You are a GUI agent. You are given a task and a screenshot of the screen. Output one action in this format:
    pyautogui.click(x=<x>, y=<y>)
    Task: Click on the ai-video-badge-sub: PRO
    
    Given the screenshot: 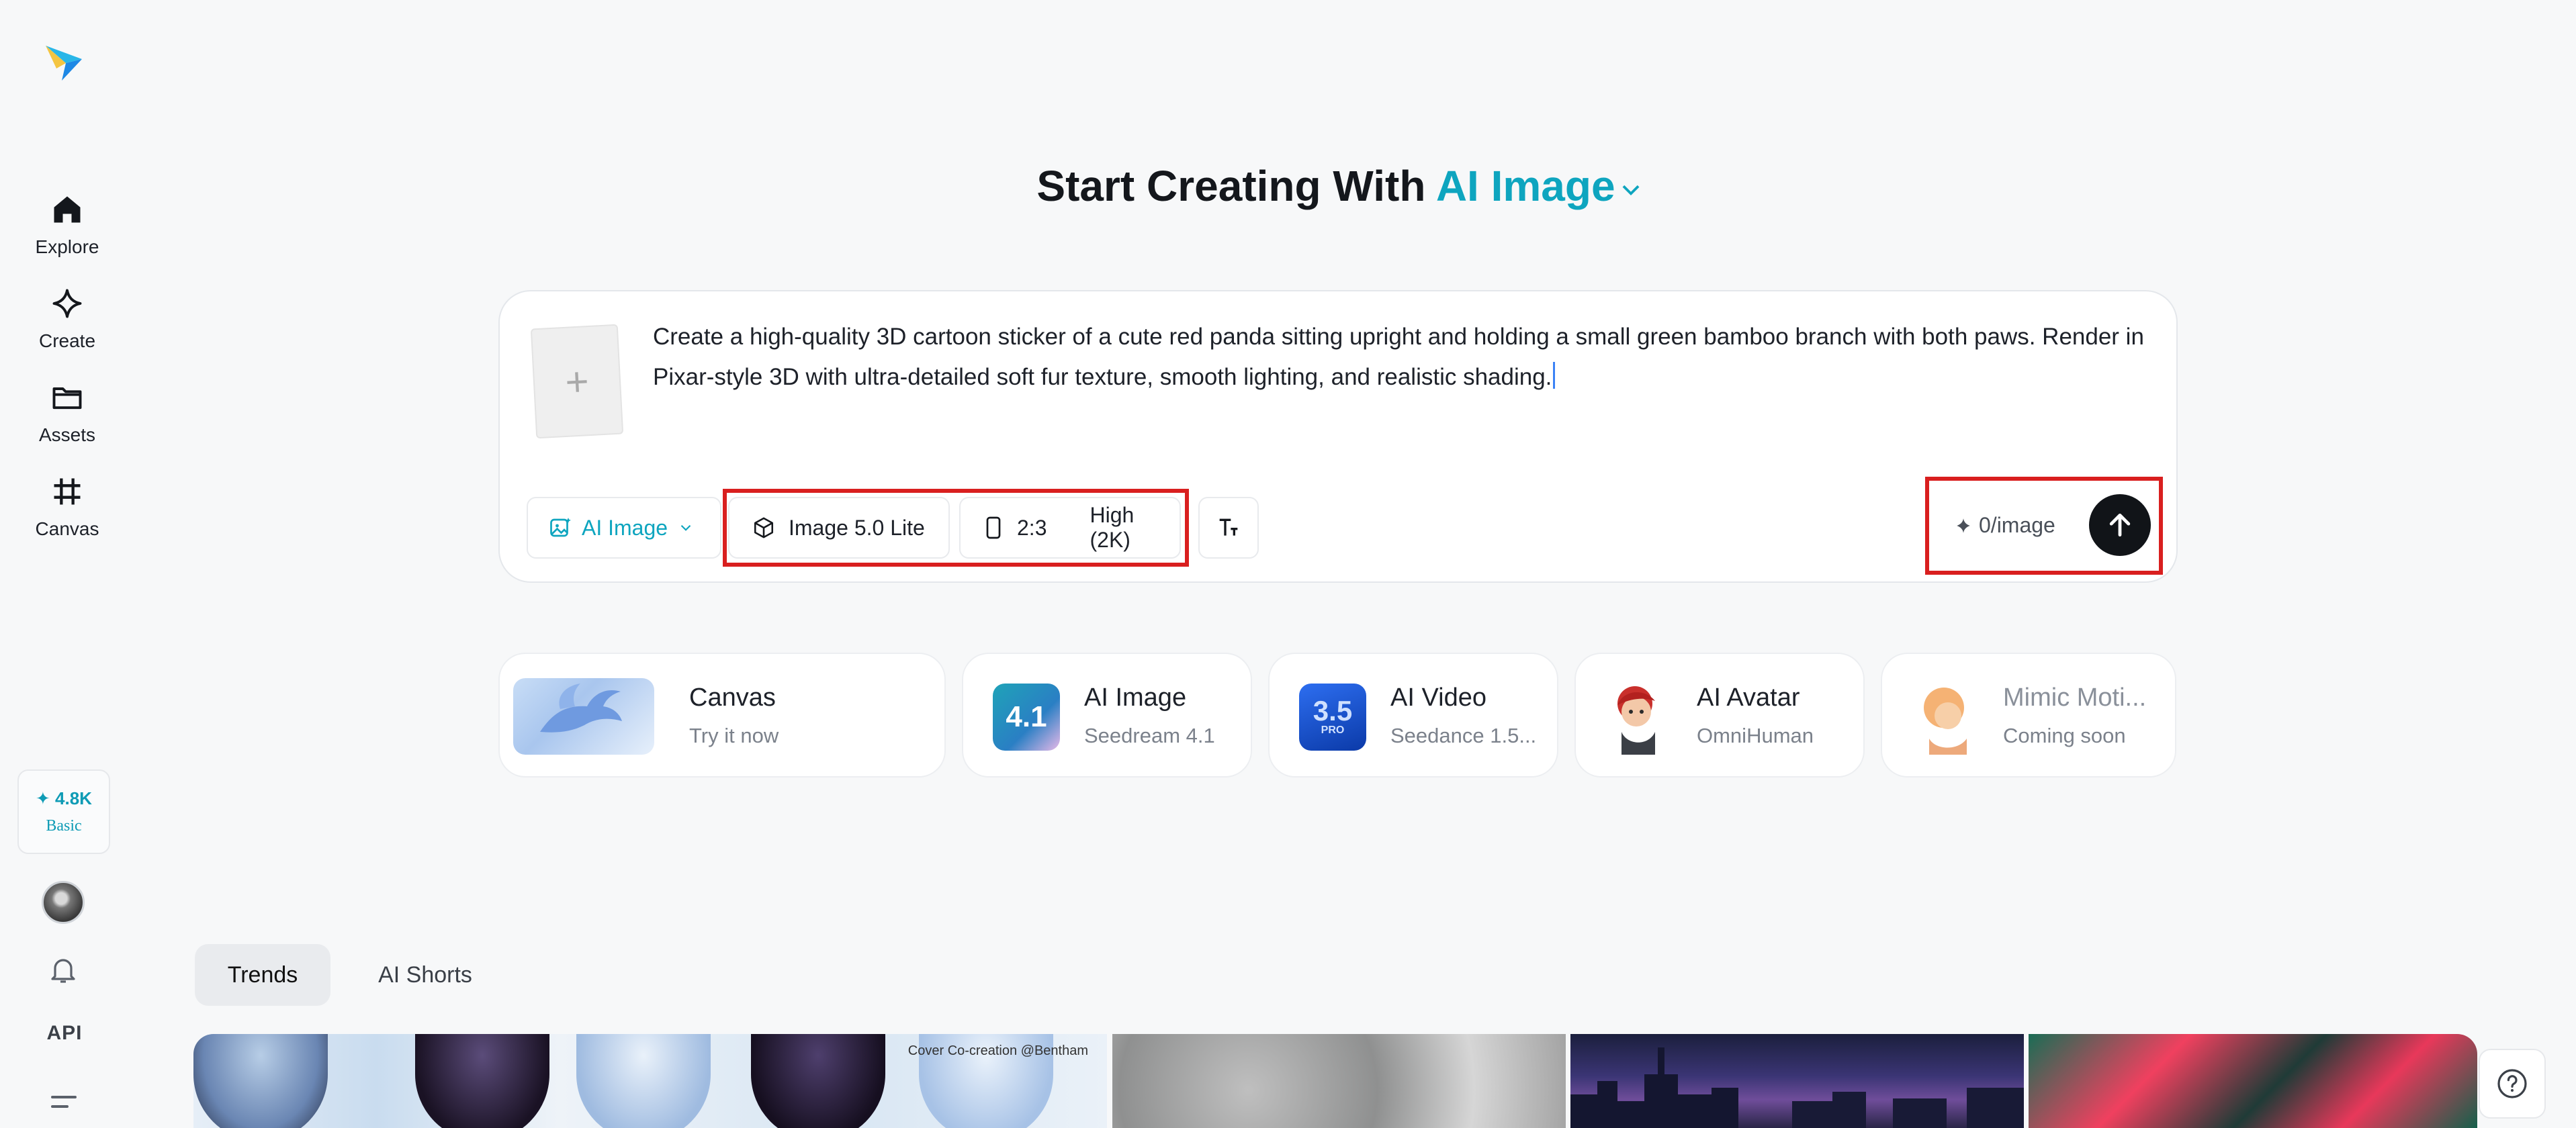 What is the action you would take?
    pyautogui.click(x=1333, y=730)
    